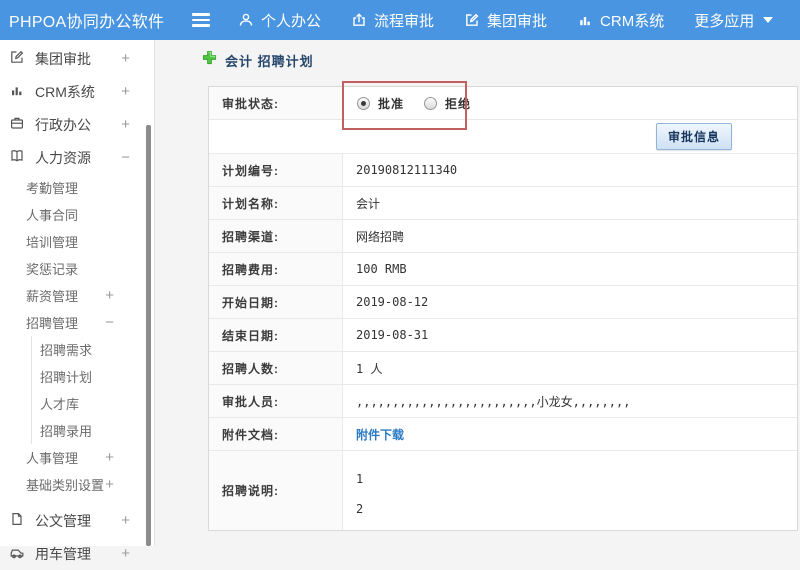 The image size is (800, 570). What do you see at coordinates (276, 335) in the screenshot?
I see `field-label: 结束日期:` at bounding box center [276, 335].